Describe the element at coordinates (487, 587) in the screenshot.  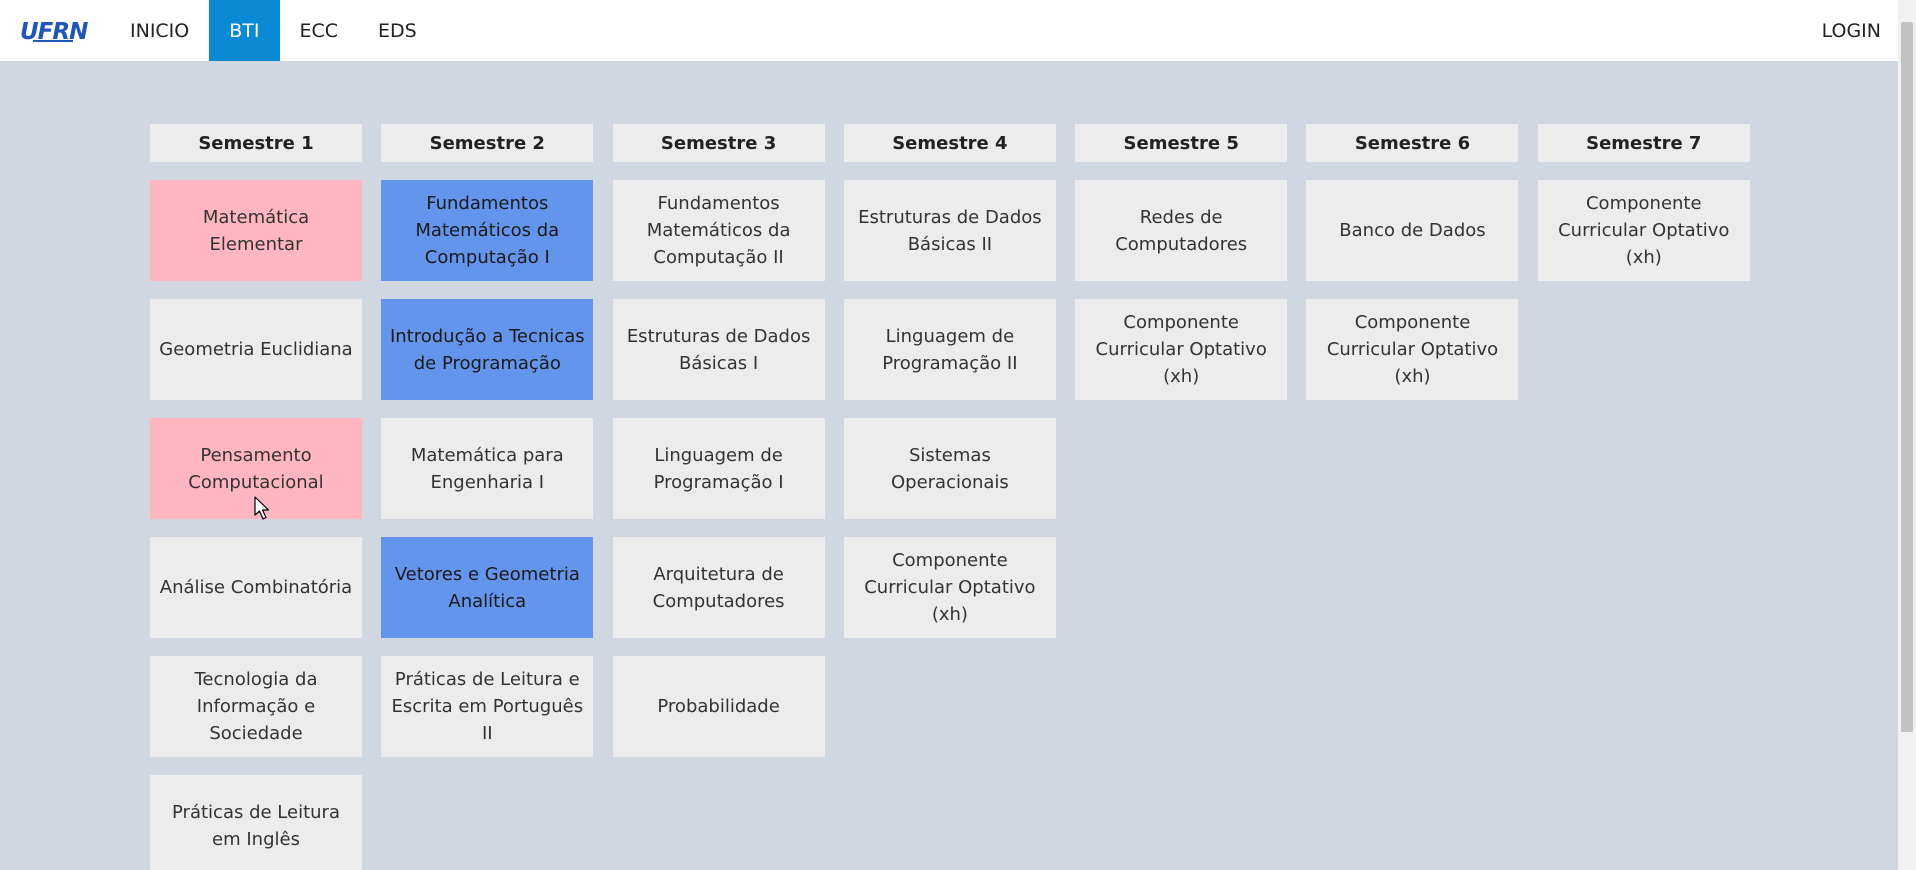
I see `course-card: Vetores e Geometria Analítica` at that location.